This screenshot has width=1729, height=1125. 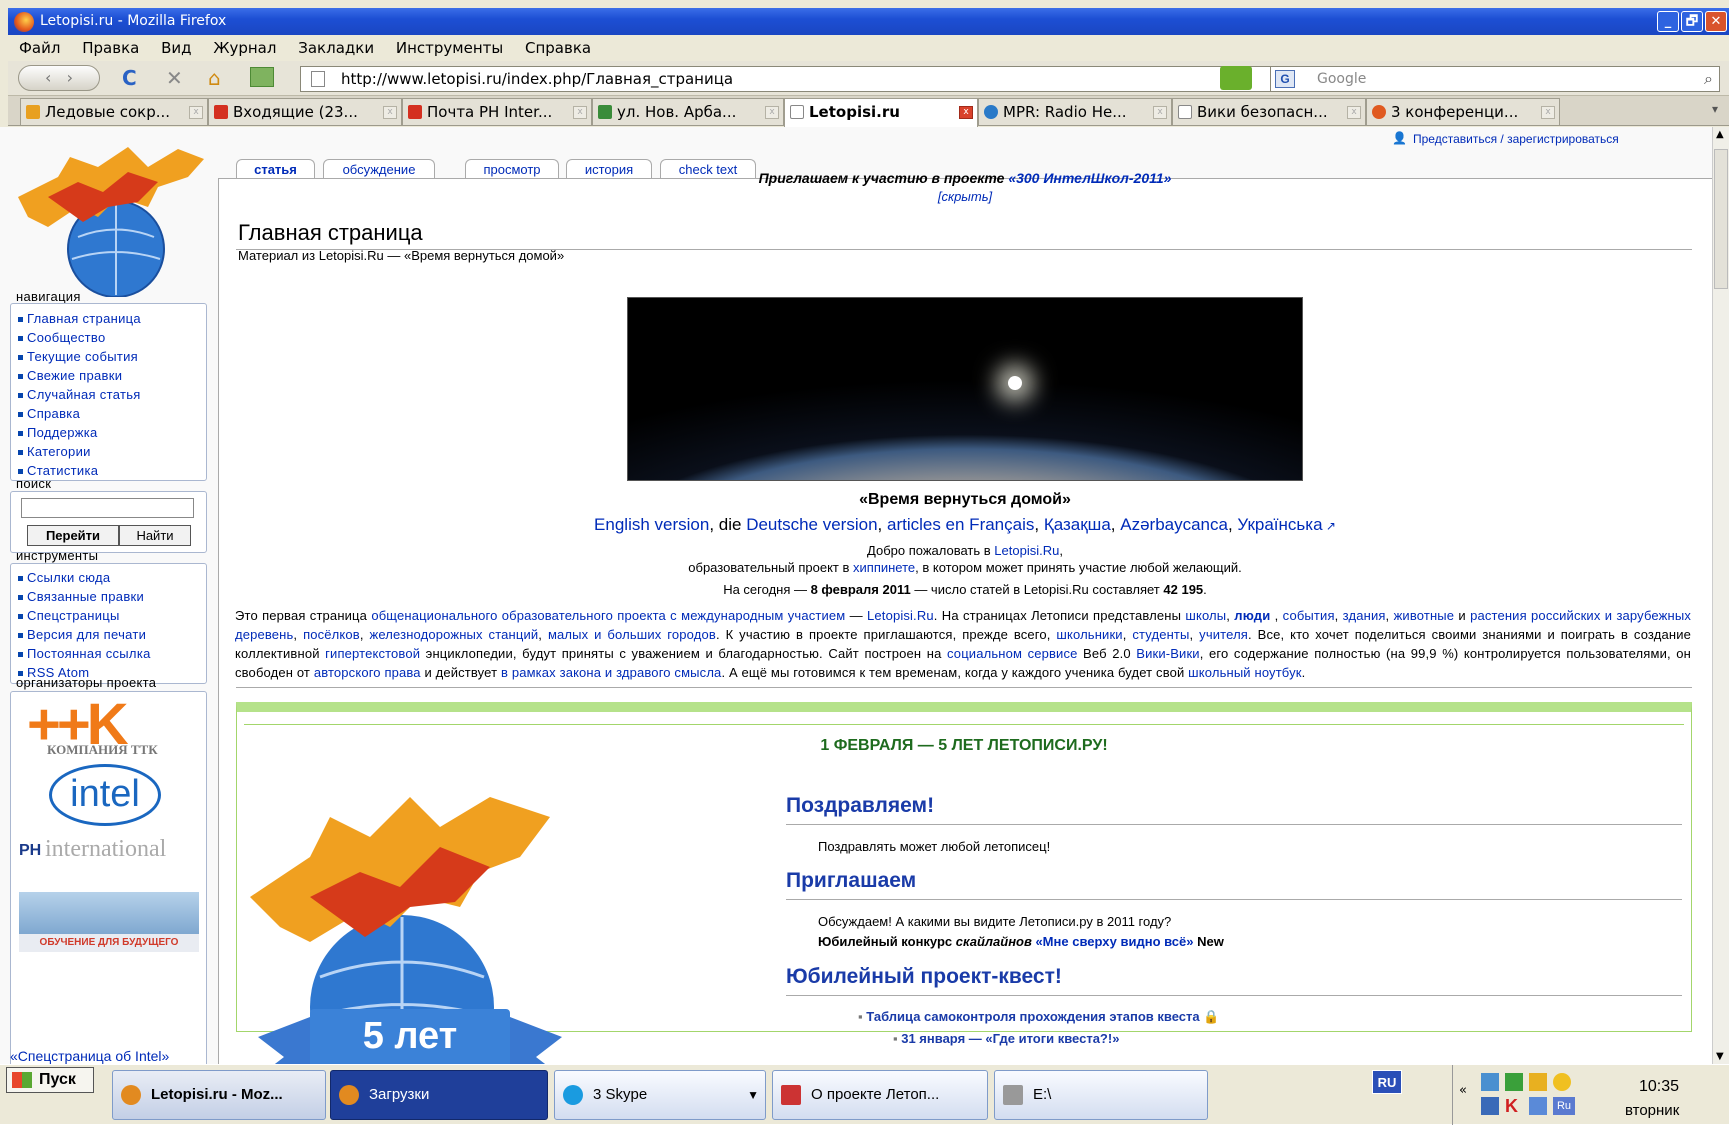 What do you see at coordinates (1010, 1038) in the screenshot?
I see `quest-item-2-link: 31 января — «Где итоги квеста?!»` at bounding box center [1010, 1038].